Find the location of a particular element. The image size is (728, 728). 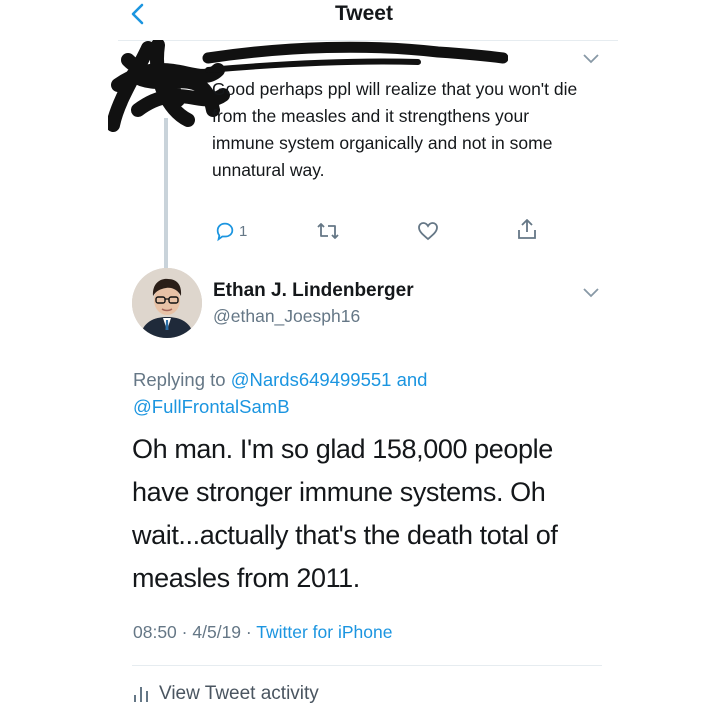

reply-icon is located at coordinates (225, 232).